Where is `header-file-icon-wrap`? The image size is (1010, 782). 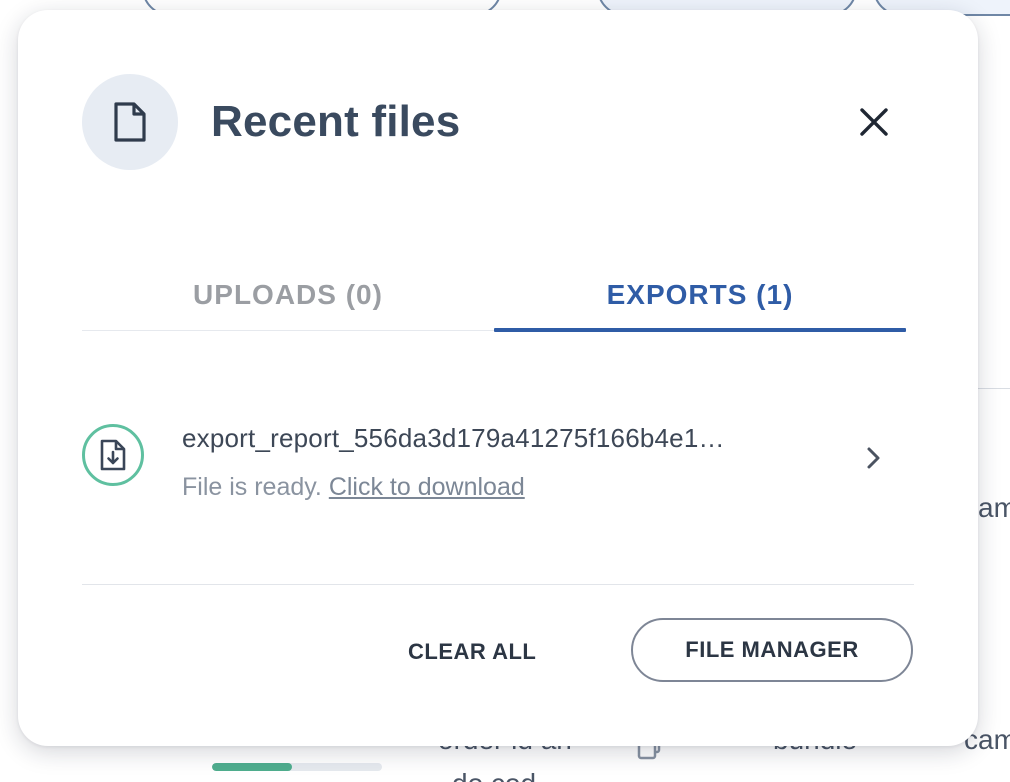 header-file-icon-wrap is located at coordinates (130, 122).